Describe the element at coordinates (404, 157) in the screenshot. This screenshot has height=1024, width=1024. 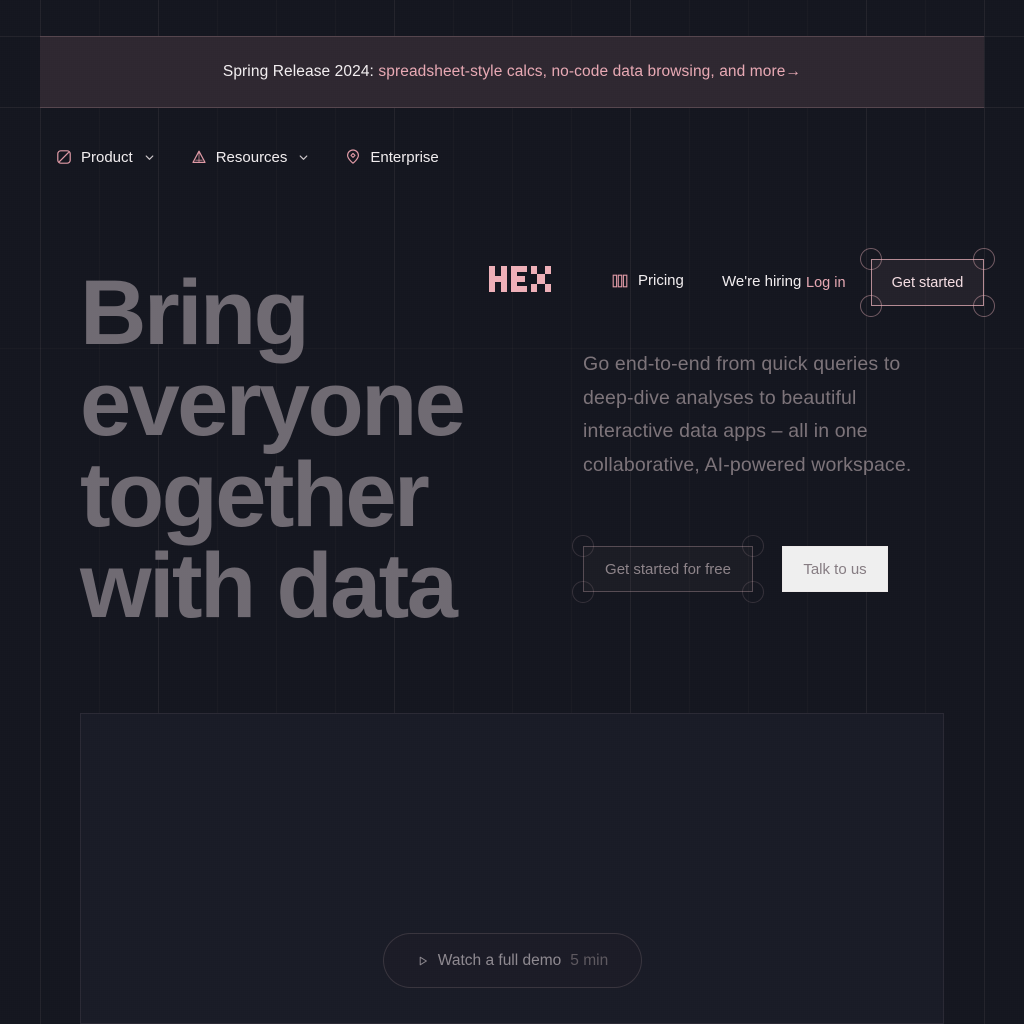
I see `nav-item-label: Enterprise` at that location.